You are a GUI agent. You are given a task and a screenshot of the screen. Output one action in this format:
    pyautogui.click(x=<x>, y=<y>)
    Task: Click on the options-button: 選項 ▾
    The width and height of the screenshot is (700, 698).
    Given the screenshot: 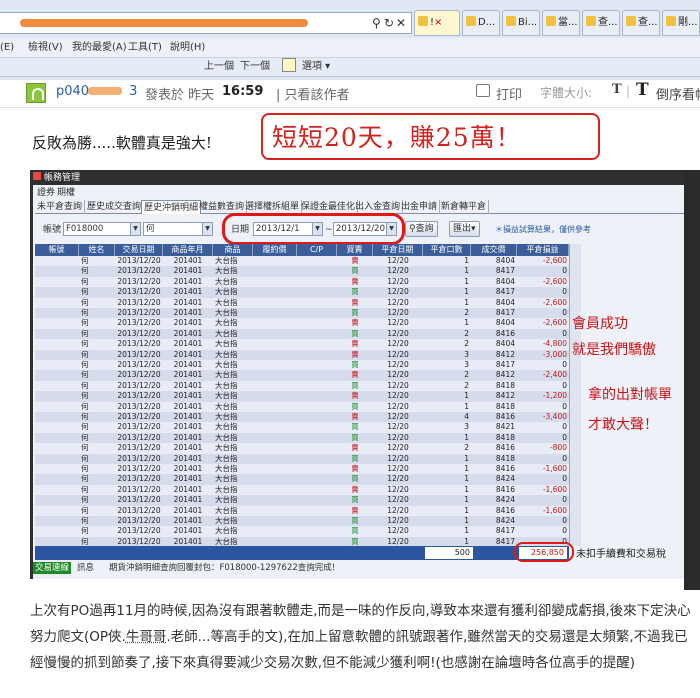 What is the action you would take?
    pyautogui.click(x=316, y=67)
    